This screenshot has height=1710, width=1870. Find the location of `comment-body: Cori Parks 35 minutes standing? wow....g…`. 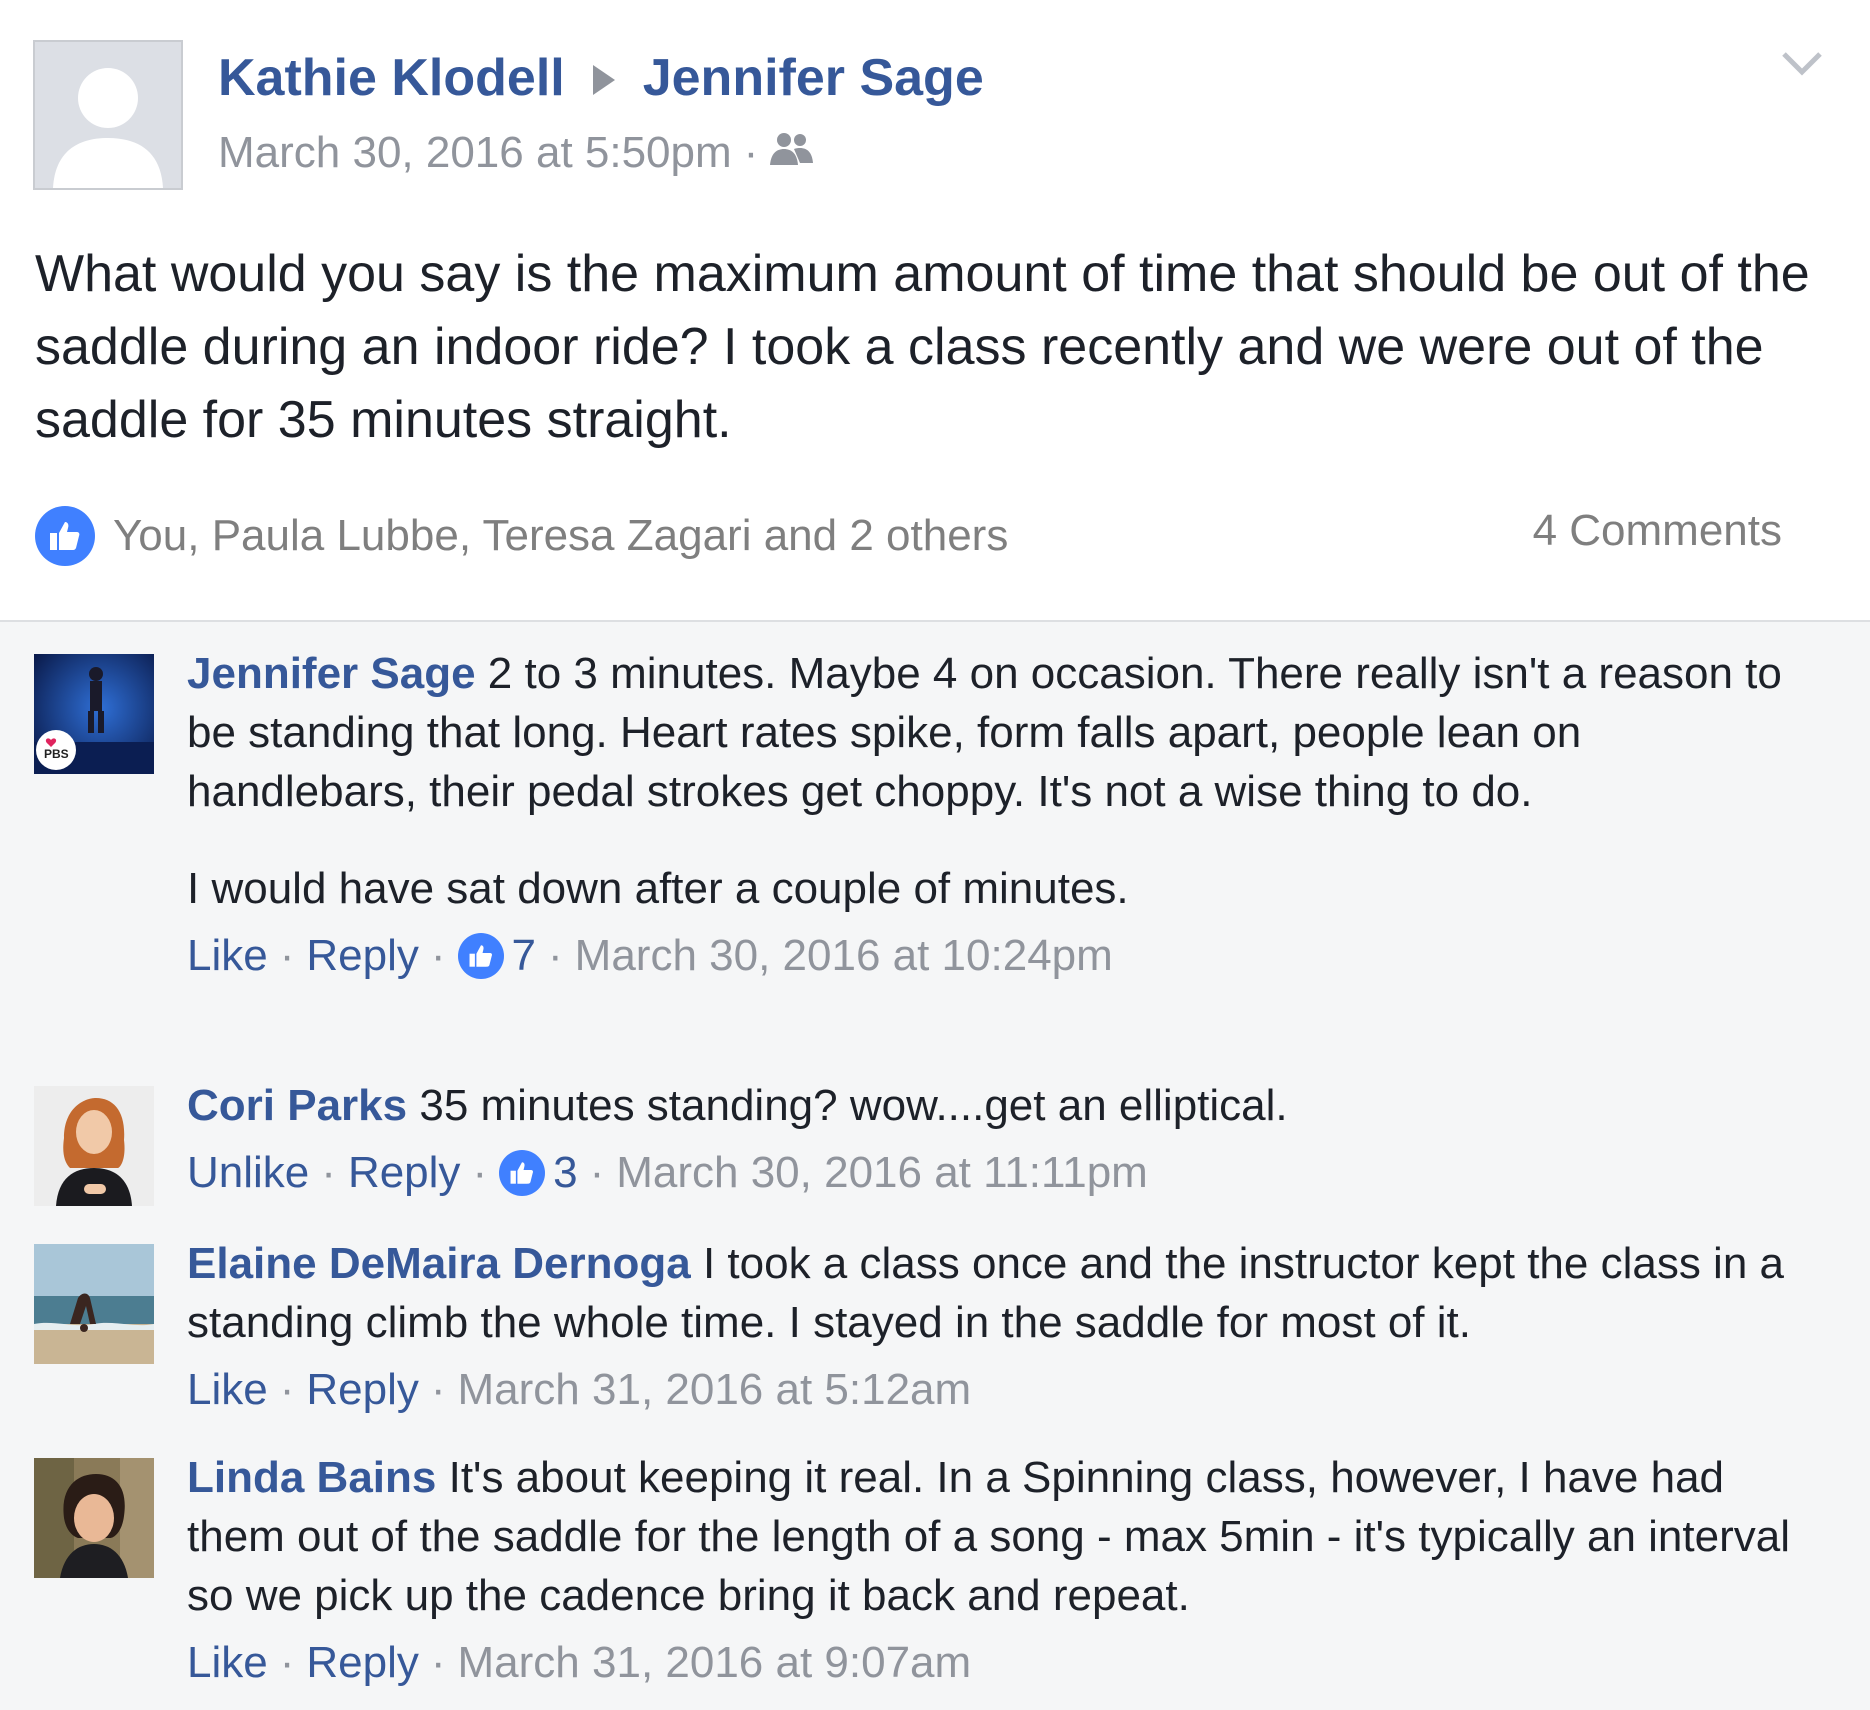

comment-body: Cori Parks 35 minutes standing? wow....g… is located at coordinates (997, 1139).